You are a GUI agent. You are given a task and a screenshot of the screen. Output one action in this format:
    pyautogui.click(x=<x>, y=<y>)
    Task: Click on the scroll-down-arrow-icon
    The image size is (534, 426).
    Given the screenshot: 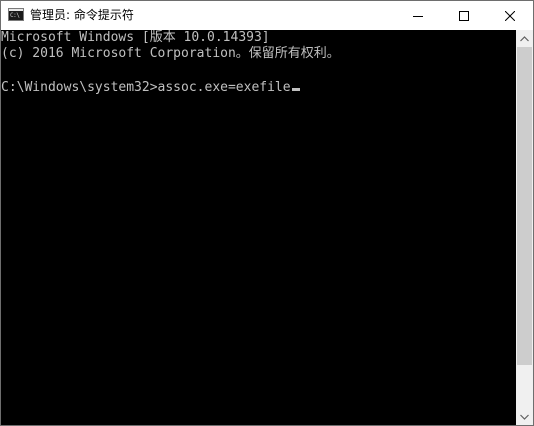 What is the action you would take?
    pyautogui.click(x=524, y=417)
    